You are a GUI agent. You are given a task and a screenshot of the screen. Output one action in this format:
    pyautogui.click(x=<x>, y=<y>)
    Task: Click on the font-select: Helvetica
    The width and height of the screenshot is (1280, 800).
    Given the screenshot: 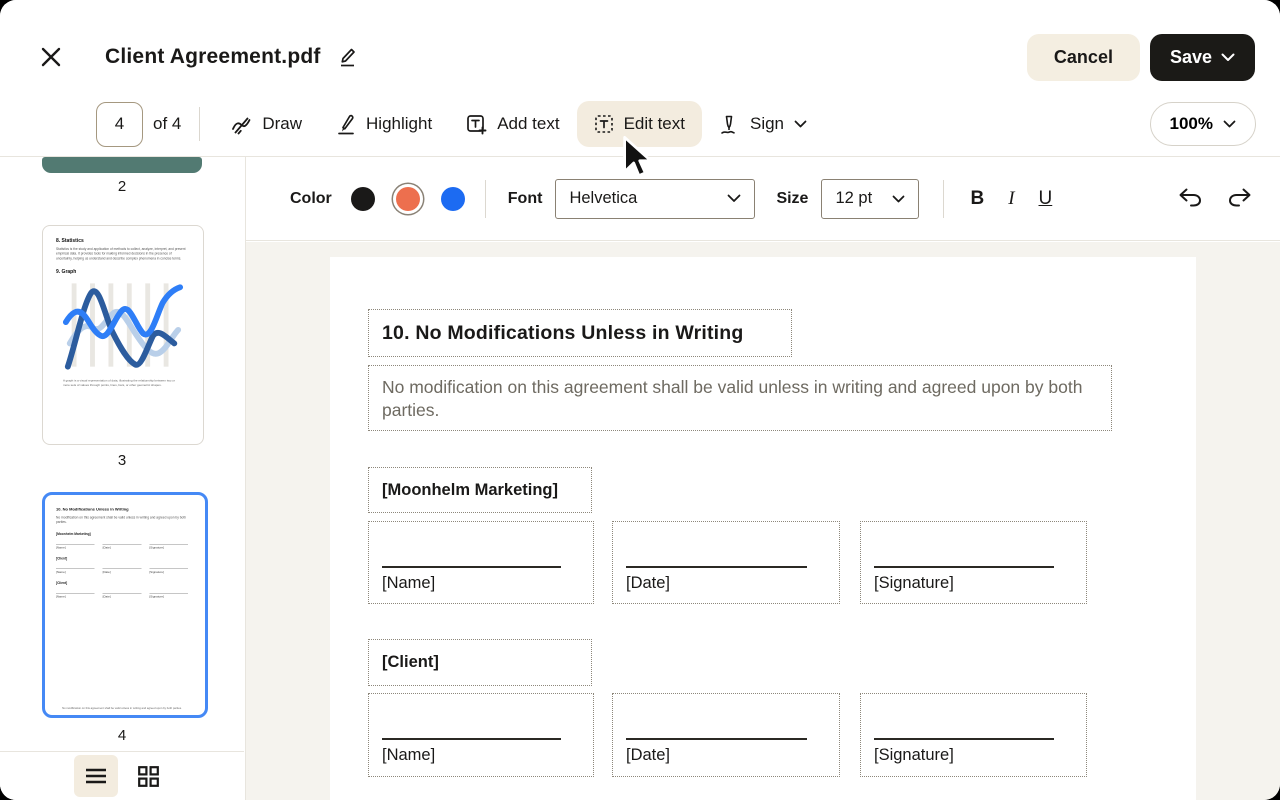 What is the action you would take?
    pyautogui.click(x=655, y=198)
    